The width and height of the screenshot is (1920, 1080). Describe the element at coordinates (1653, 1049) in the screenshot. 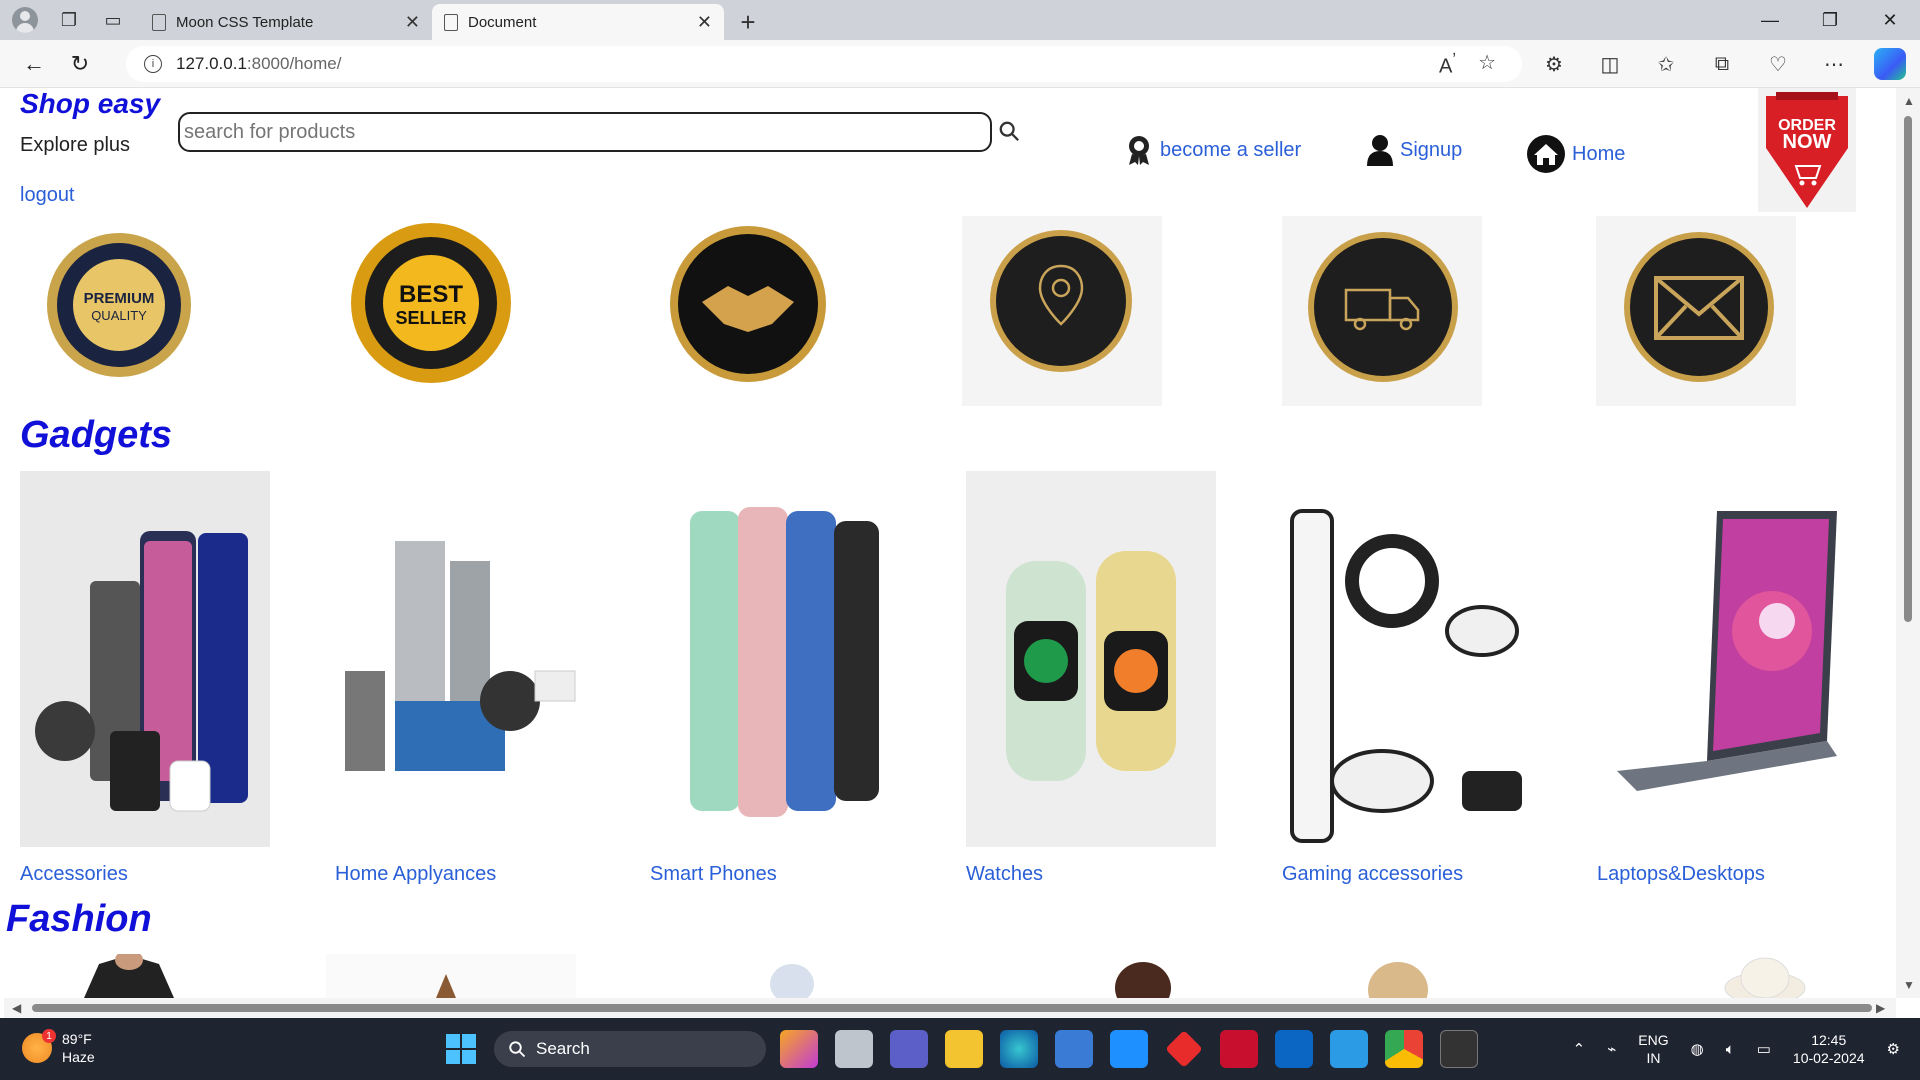

I see `language-indicator: ENG IN` at that location.